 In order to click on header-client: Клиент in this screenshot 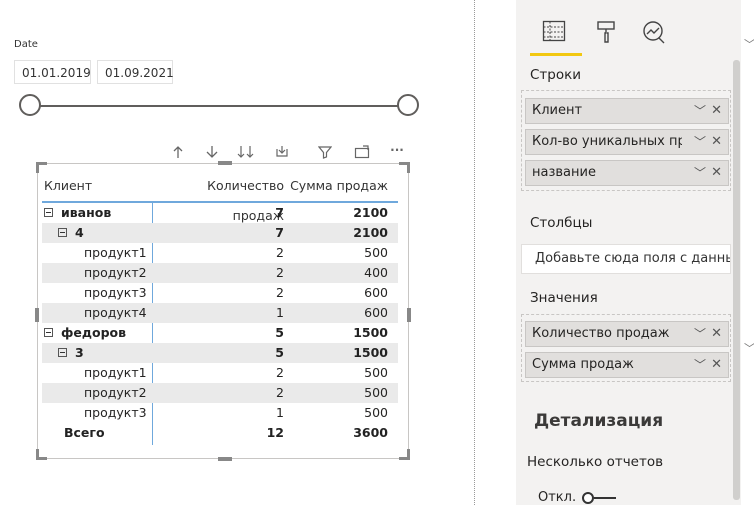, I will do `click(99, 186)`.